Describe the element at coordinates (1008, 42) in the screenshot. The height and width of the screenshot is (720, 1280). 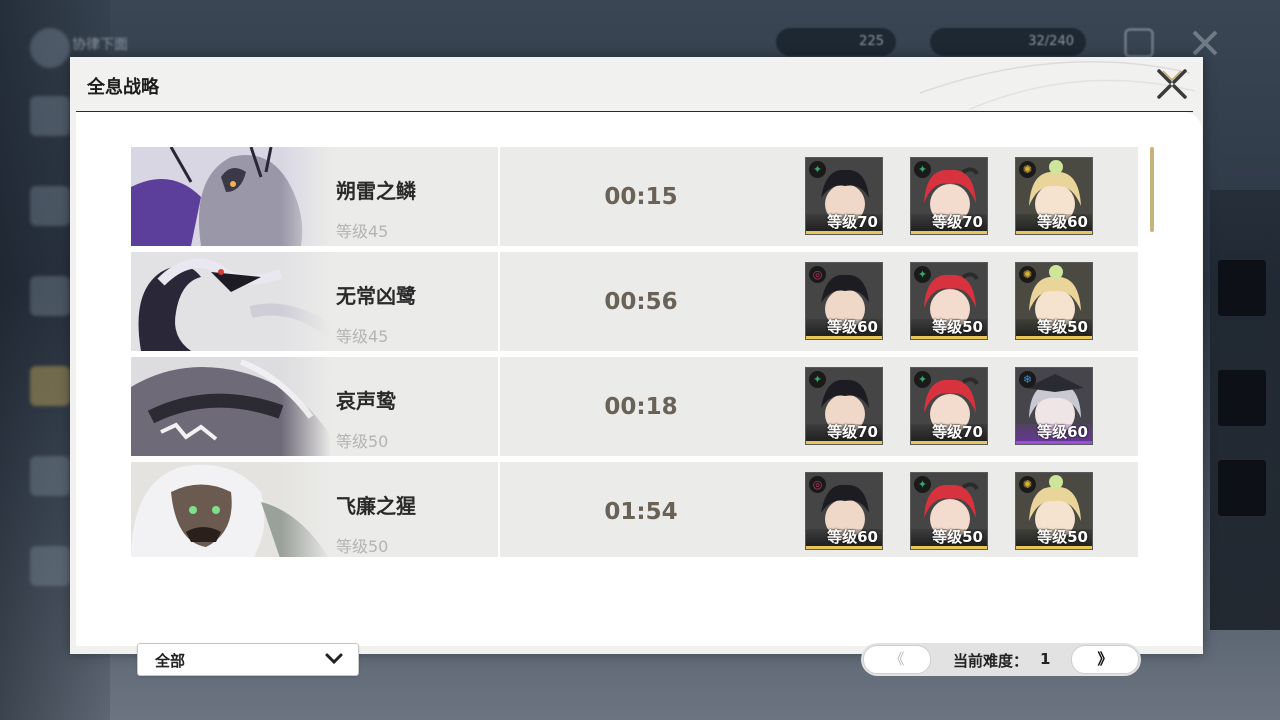
I see `currency-b: 32/240` at that location.